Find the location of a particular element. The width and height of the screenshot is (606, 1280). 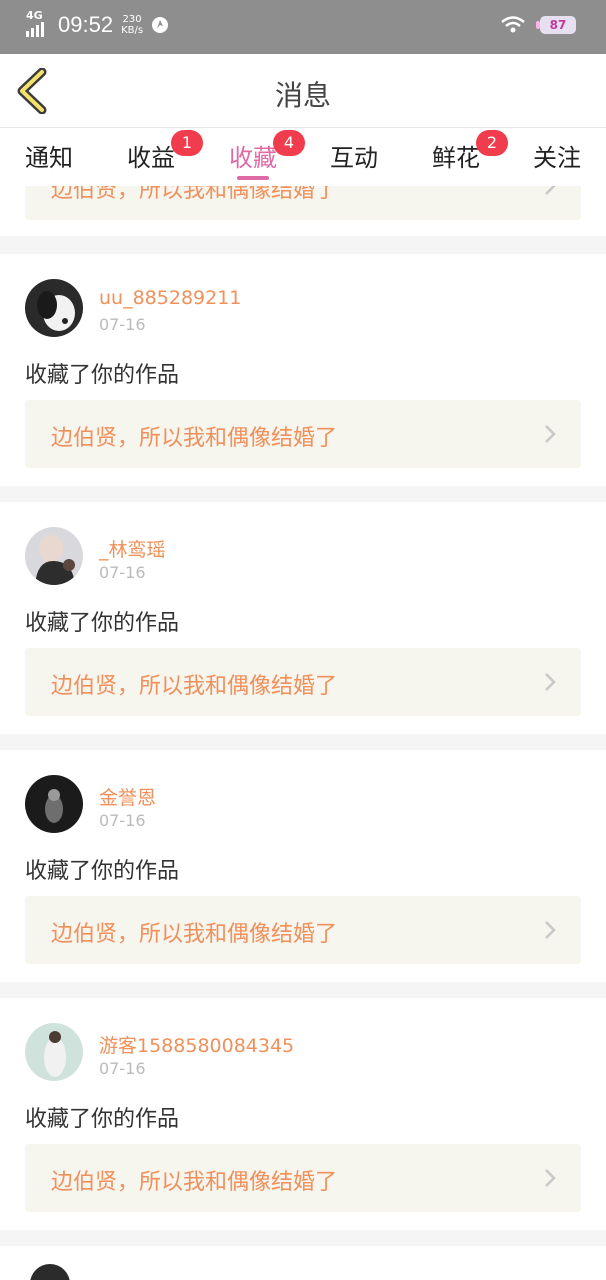

badge-count: 1 is located at coordinates (187, 143).